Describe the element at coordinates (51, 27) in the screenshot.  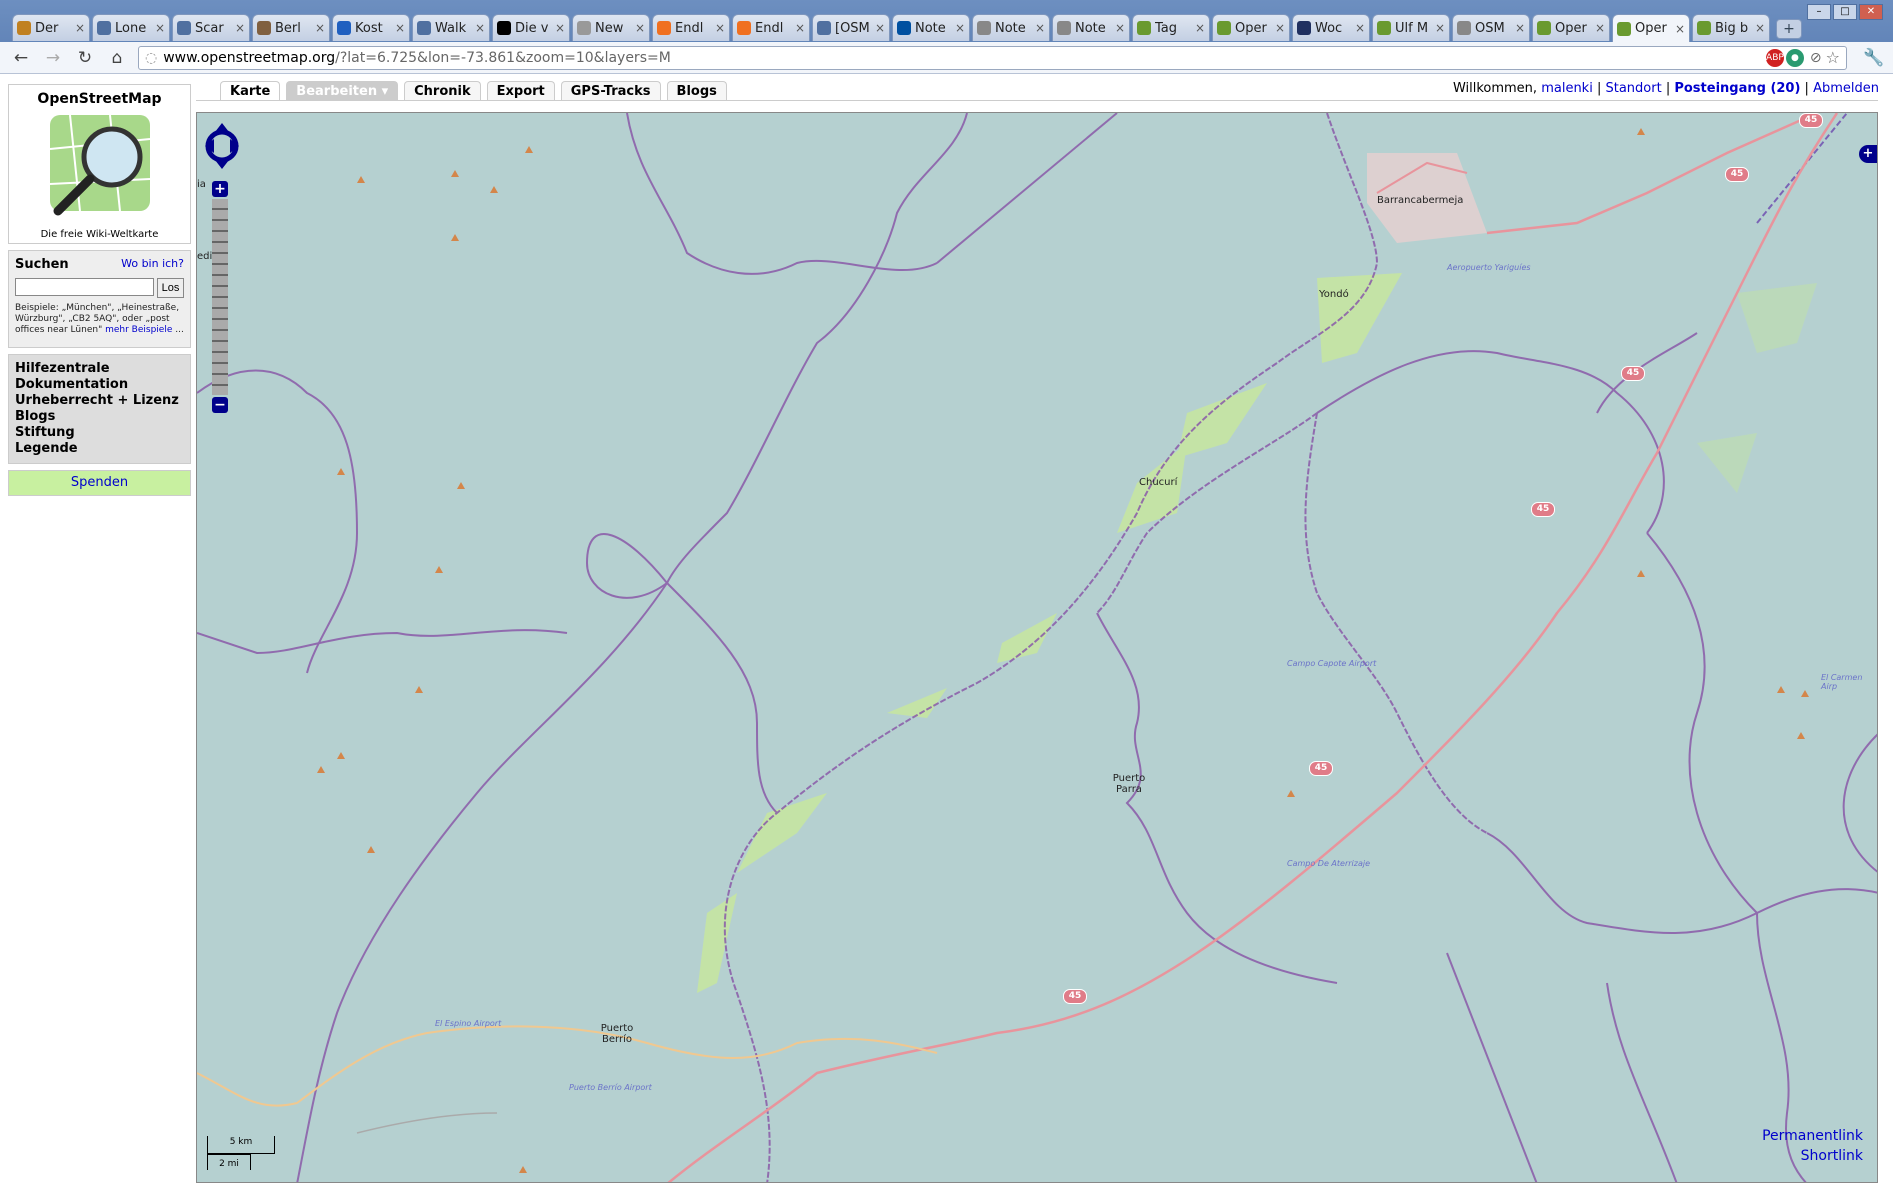
I see `browser-tab: Der ×` at that location.